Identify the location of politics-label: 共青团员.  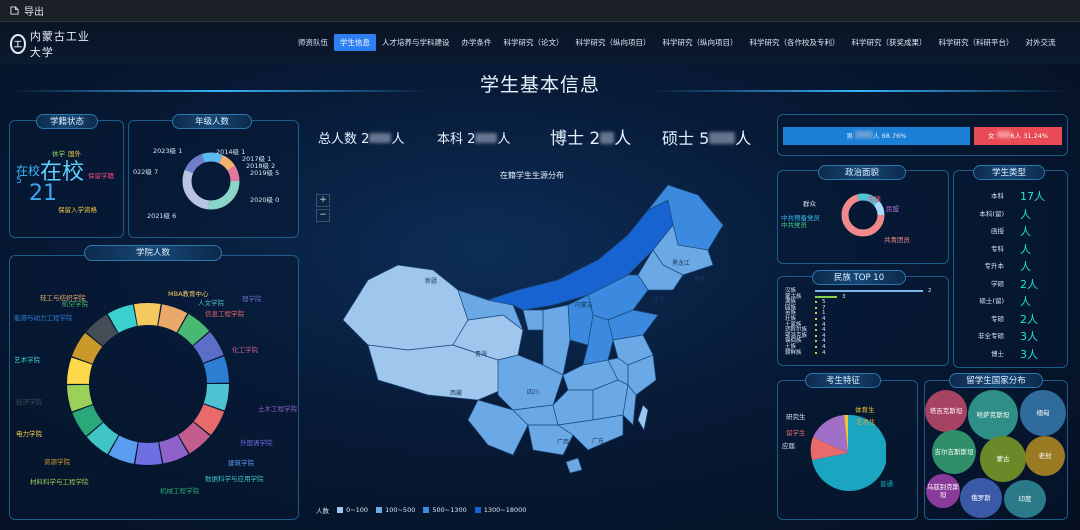
(897, 240).